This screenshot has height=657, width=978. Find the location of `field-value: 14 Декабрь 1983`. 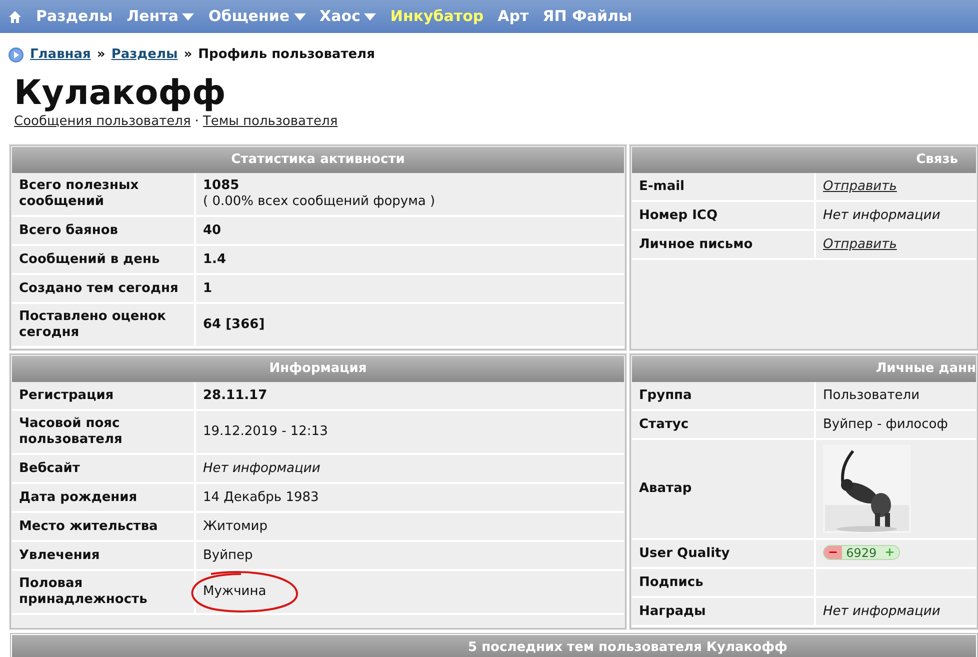

field-value: 14 Декабрь 1983 is located at coordinates (261, 497).